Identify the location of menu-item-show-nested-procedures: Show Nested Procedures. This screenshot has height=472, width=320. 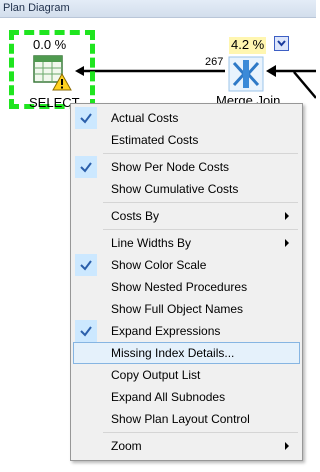
(186, 287).